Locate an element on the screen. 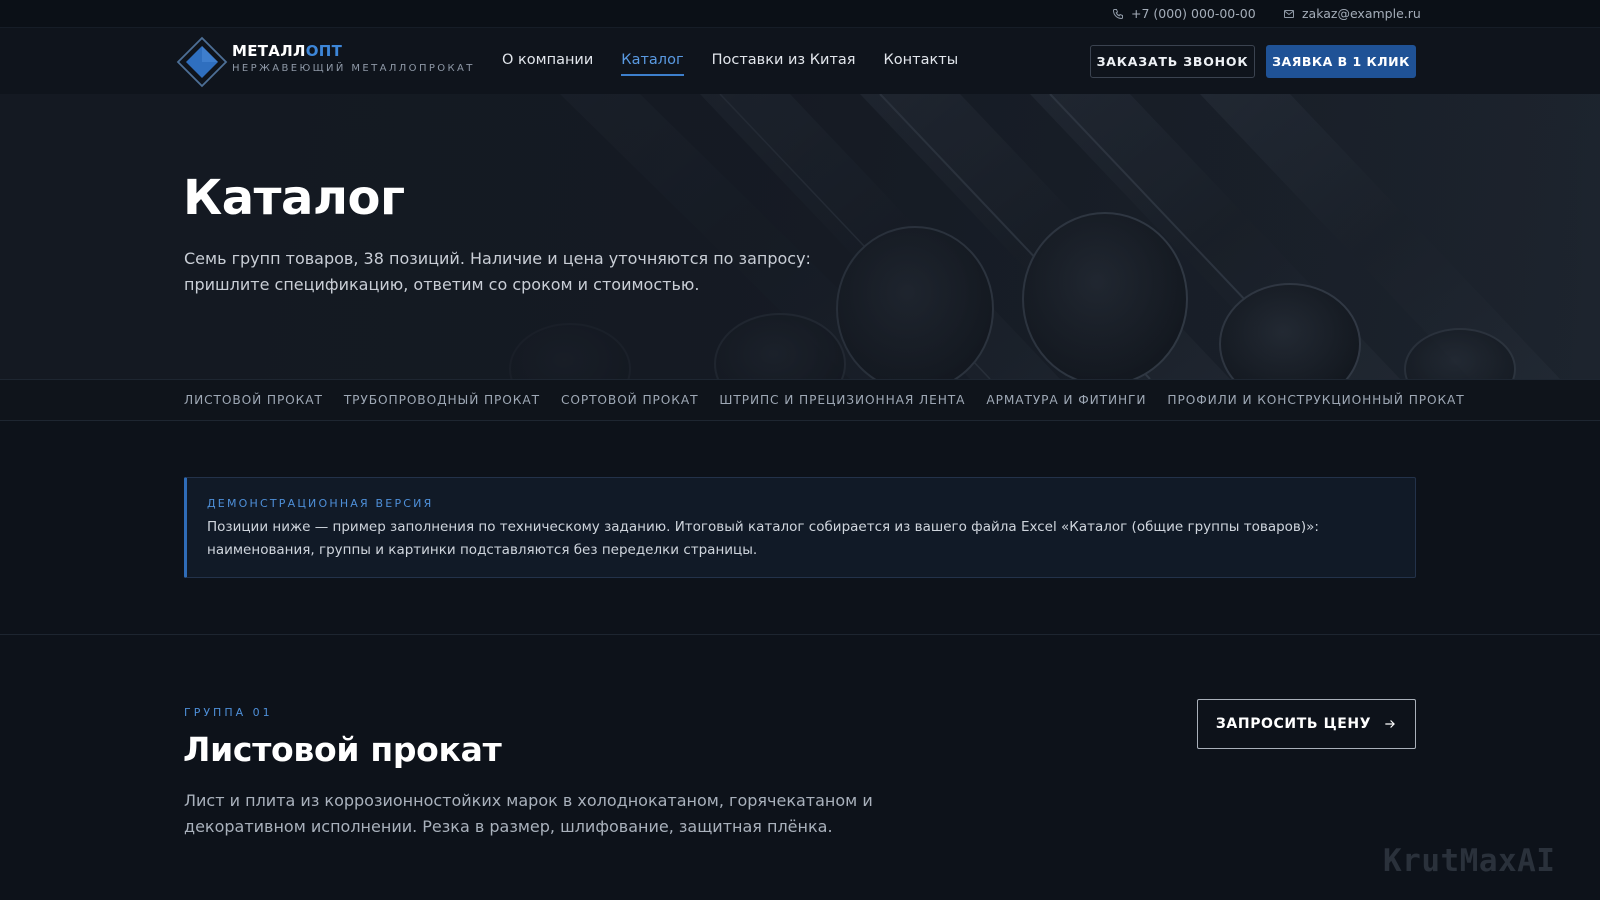 This screenshot has width=1600, height=900. logo-name: МЕТАЛЛОПТ is located at coordinates (353, 51).